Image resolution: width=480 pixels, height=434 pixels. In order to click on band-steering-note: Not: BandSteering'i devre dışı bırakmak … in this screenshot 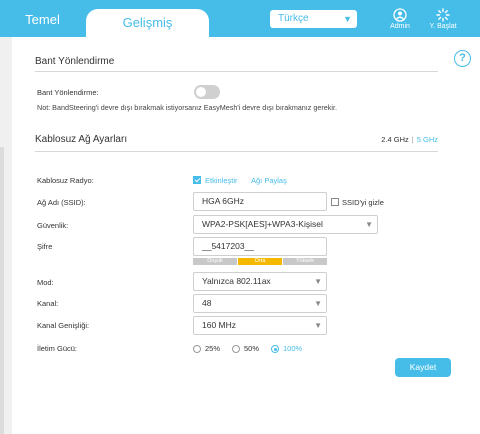, I will do `click(187, 107)`.